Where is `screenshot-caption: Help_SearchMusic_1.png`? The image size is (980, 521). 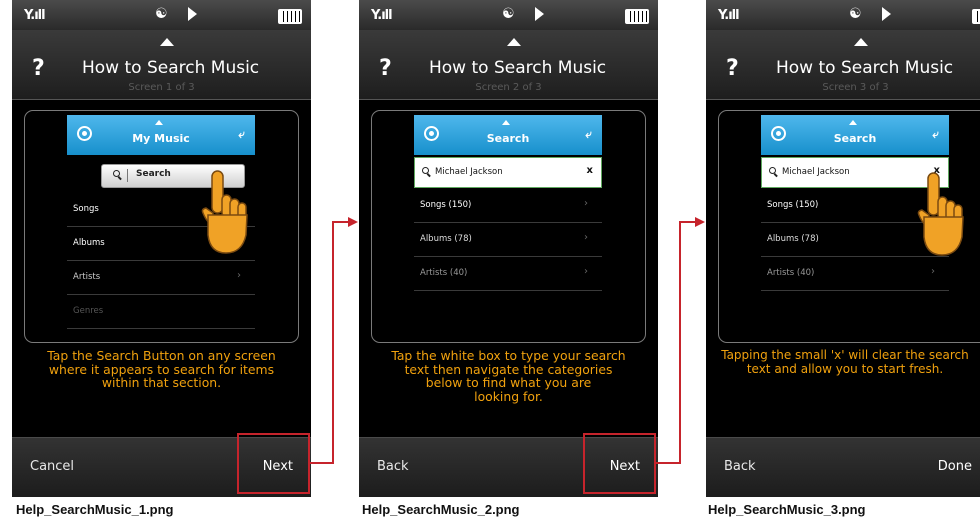
screenshot-caption: Help_SearchMusic_1.png is located at coordinates (95, 509).